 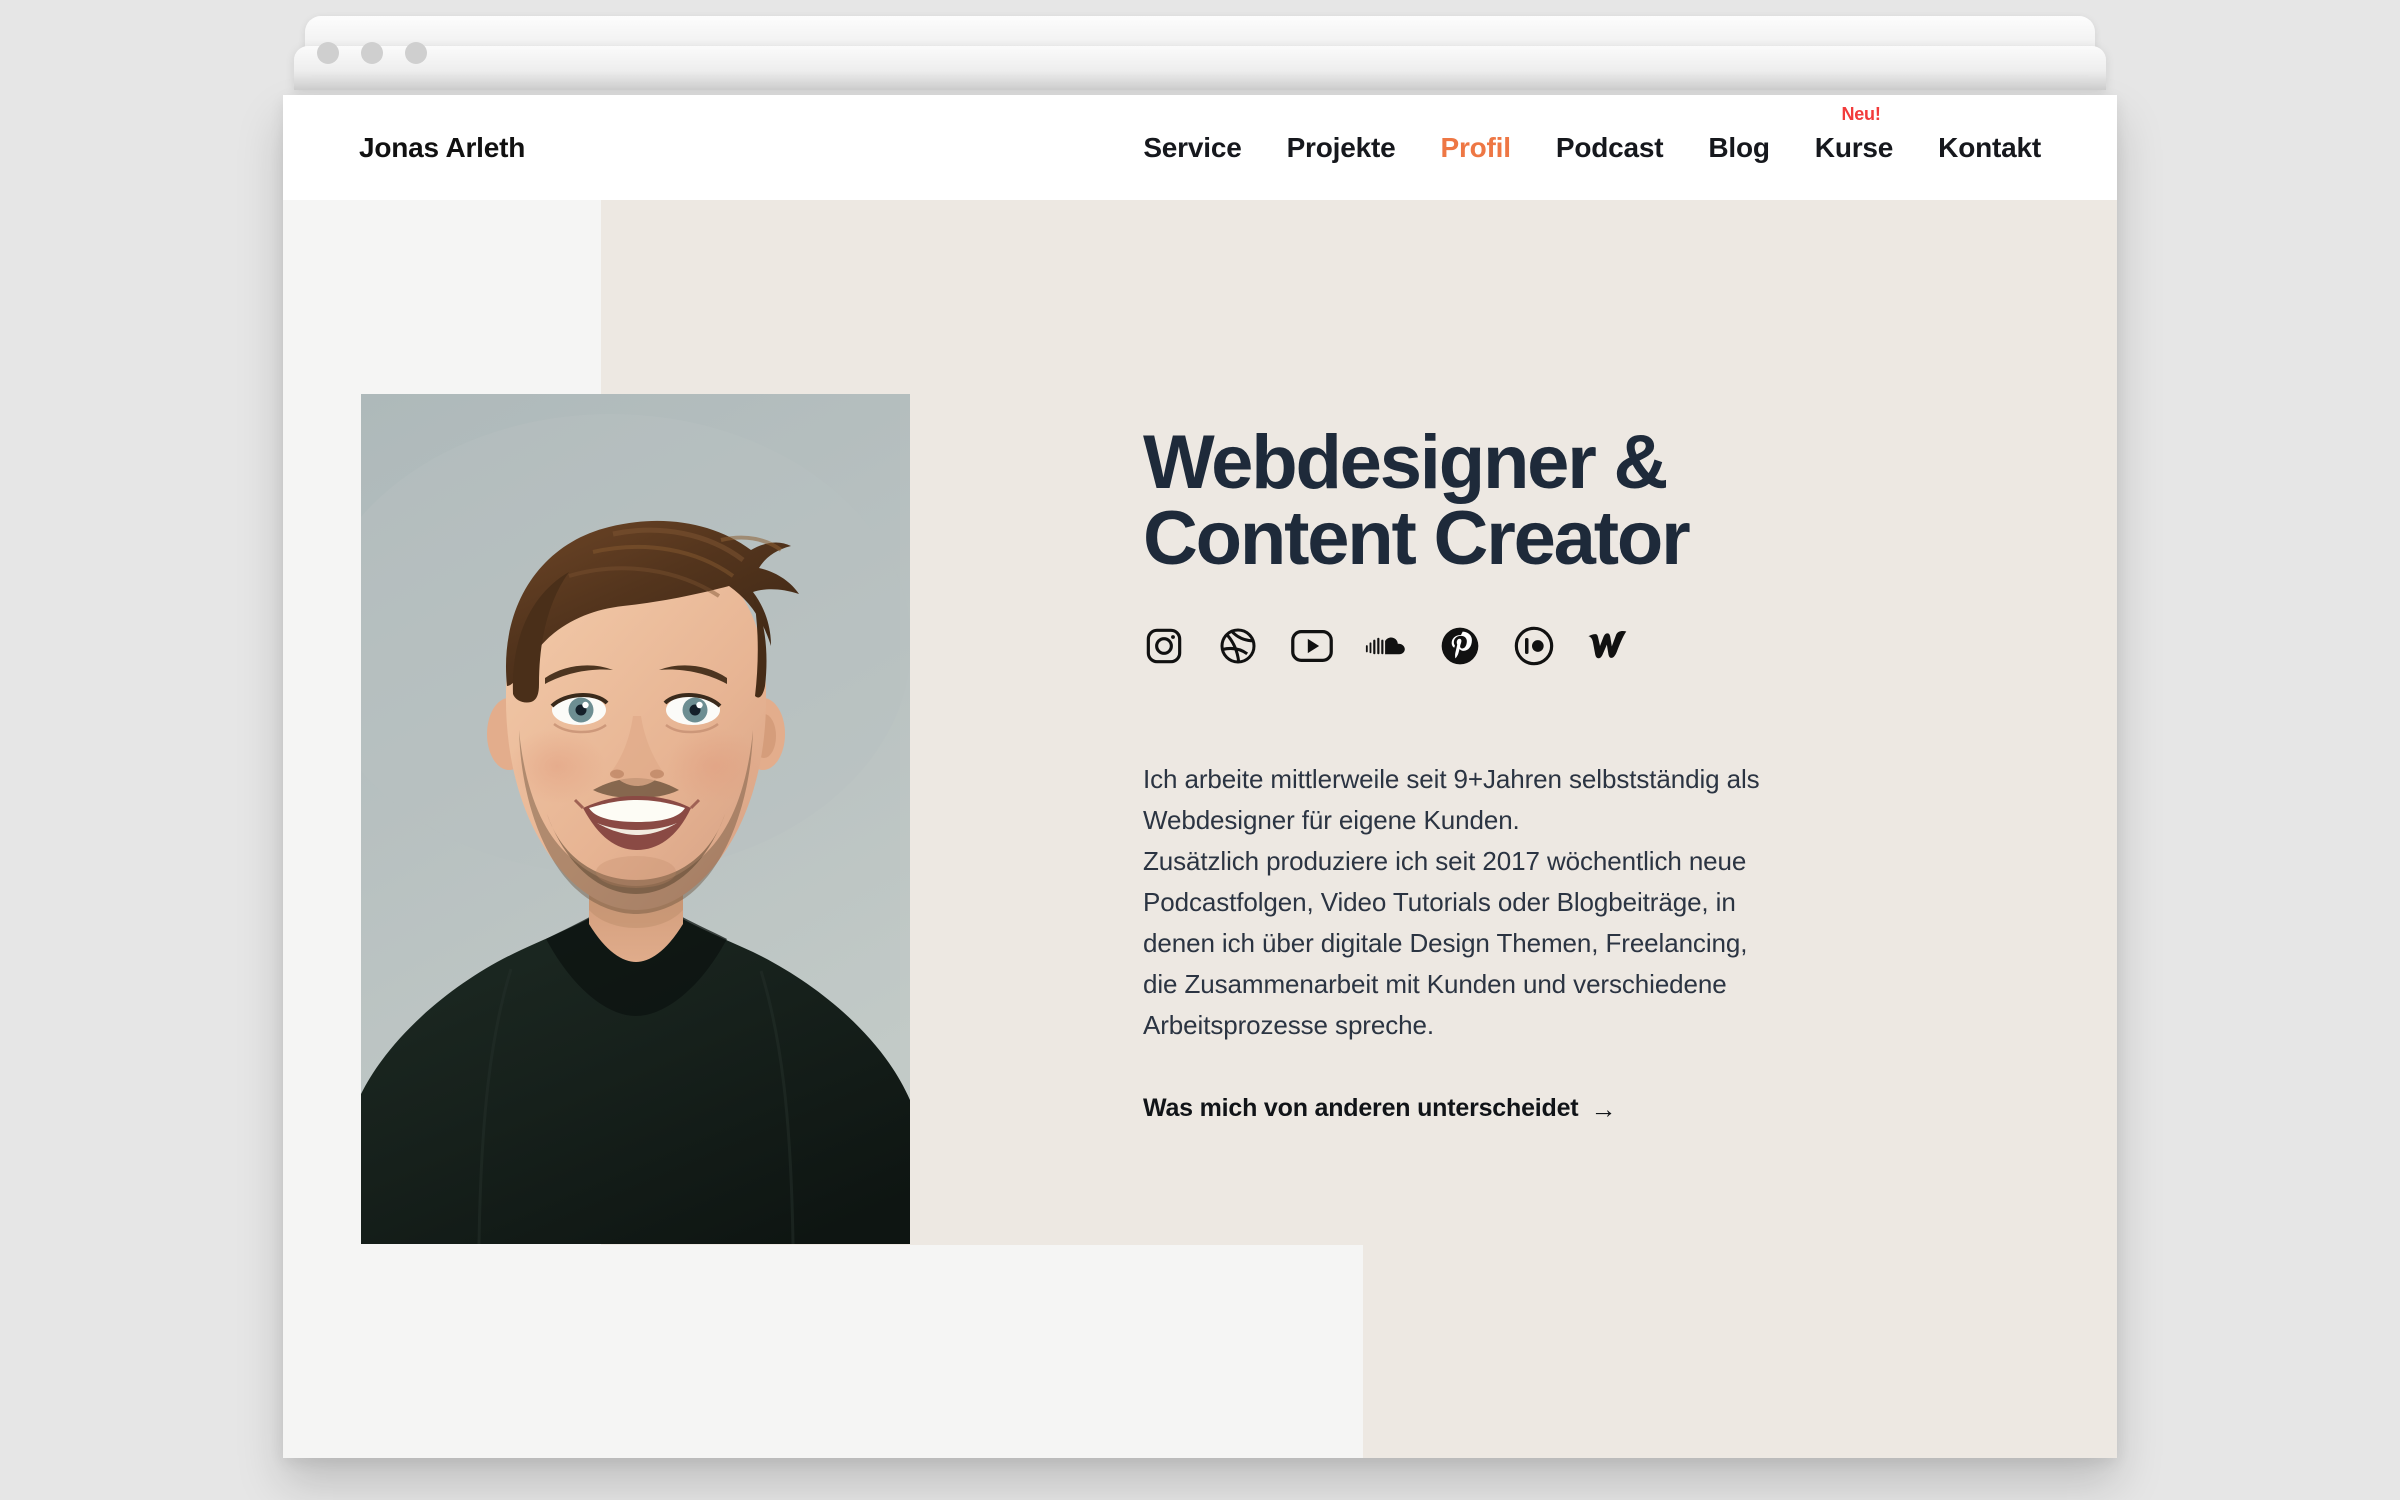 What do you see at coordinates (1460, 646) in the screenshot?
I see `pinterest-icon` at bounding box center [1460, 646].